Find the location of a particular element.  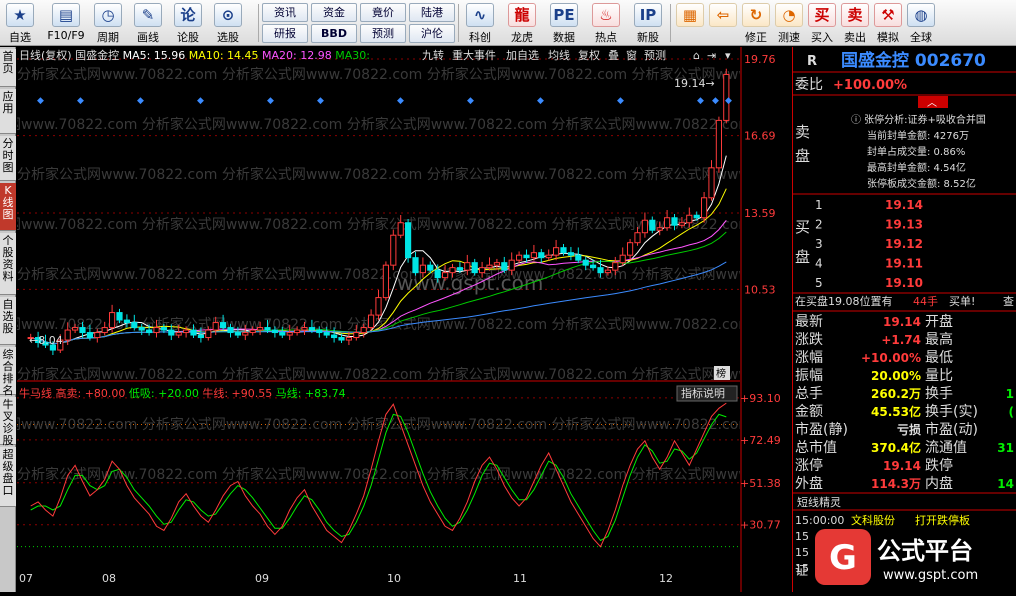

indicator-field: 牛线: +90.55 is located at coordinates (235, 393).